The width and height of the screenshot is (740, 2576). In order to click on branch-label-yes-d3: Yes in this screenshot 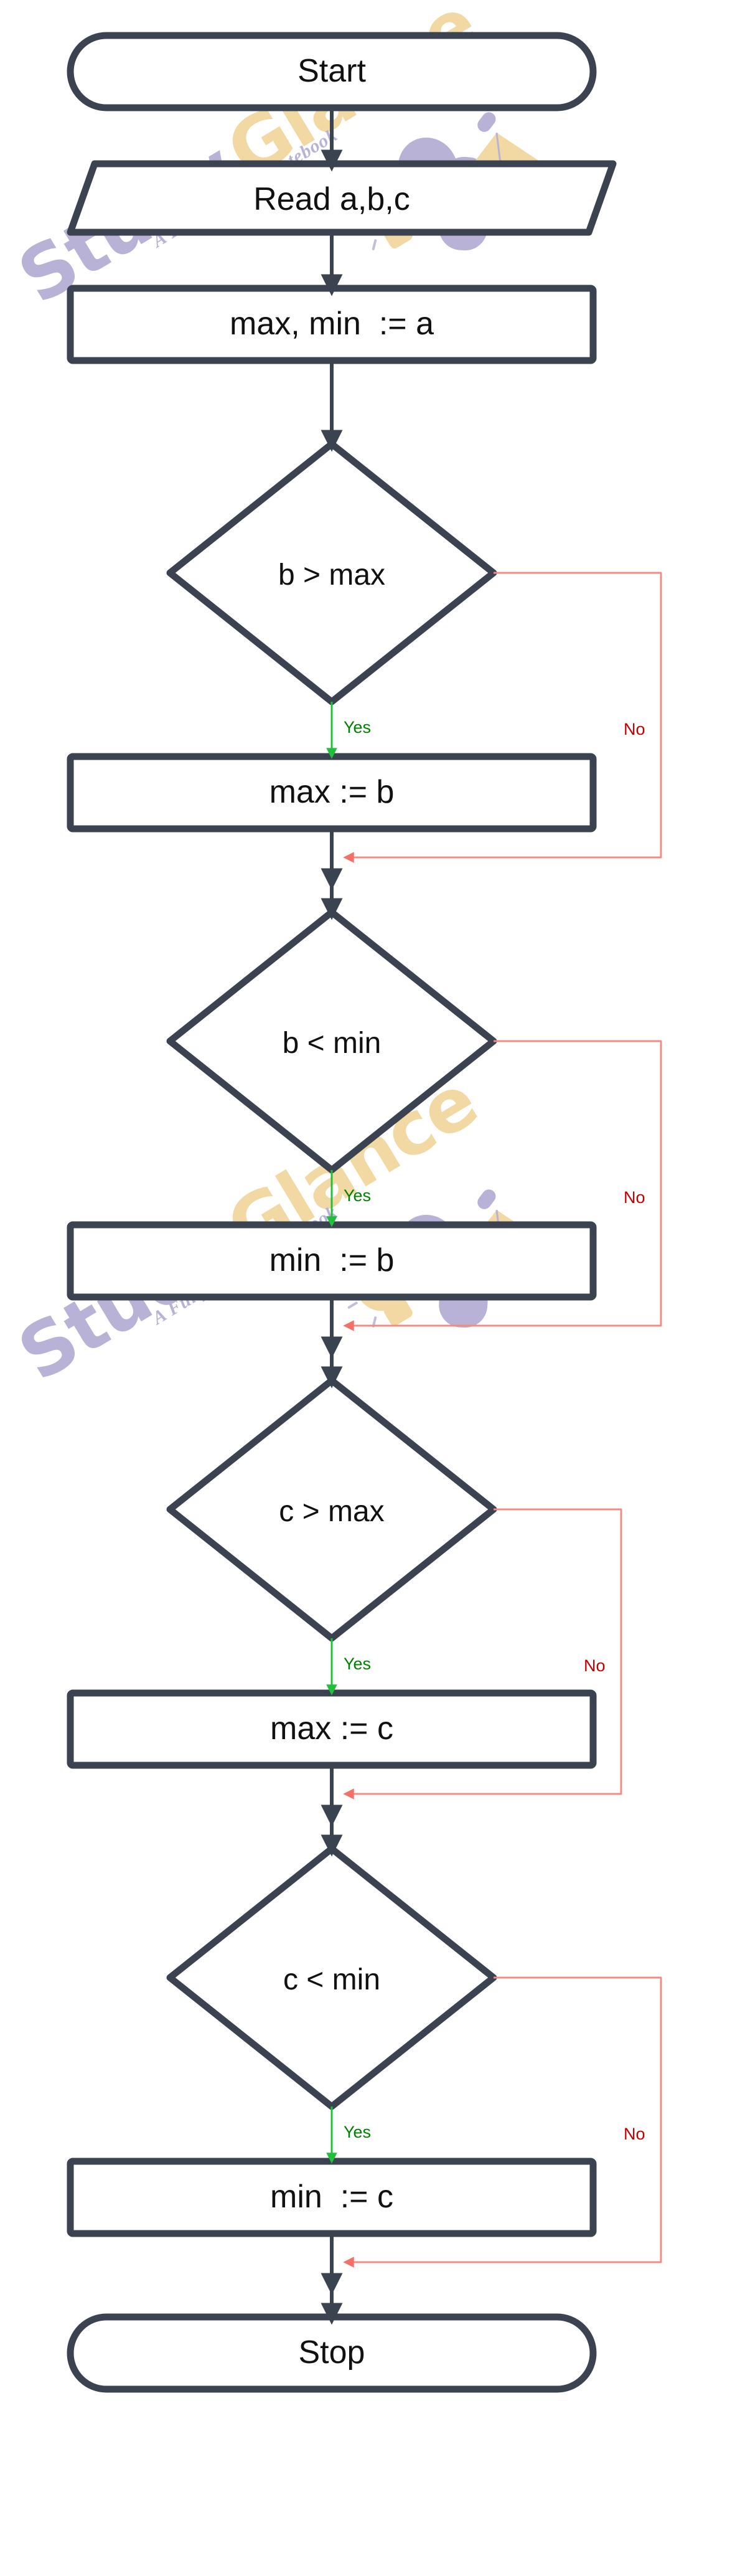, I will do `click(357, 1663)`.